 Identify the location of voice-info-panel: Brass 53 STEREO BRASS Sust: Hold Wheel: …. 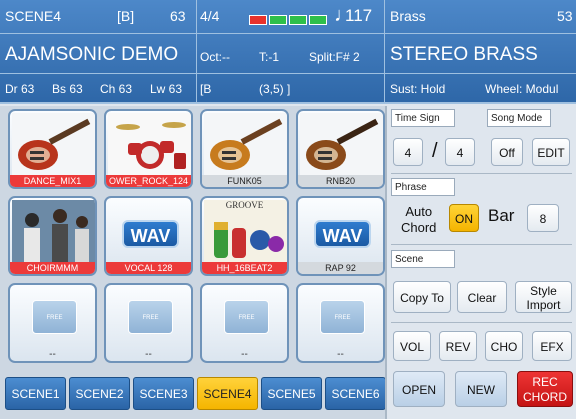
(480, 52).